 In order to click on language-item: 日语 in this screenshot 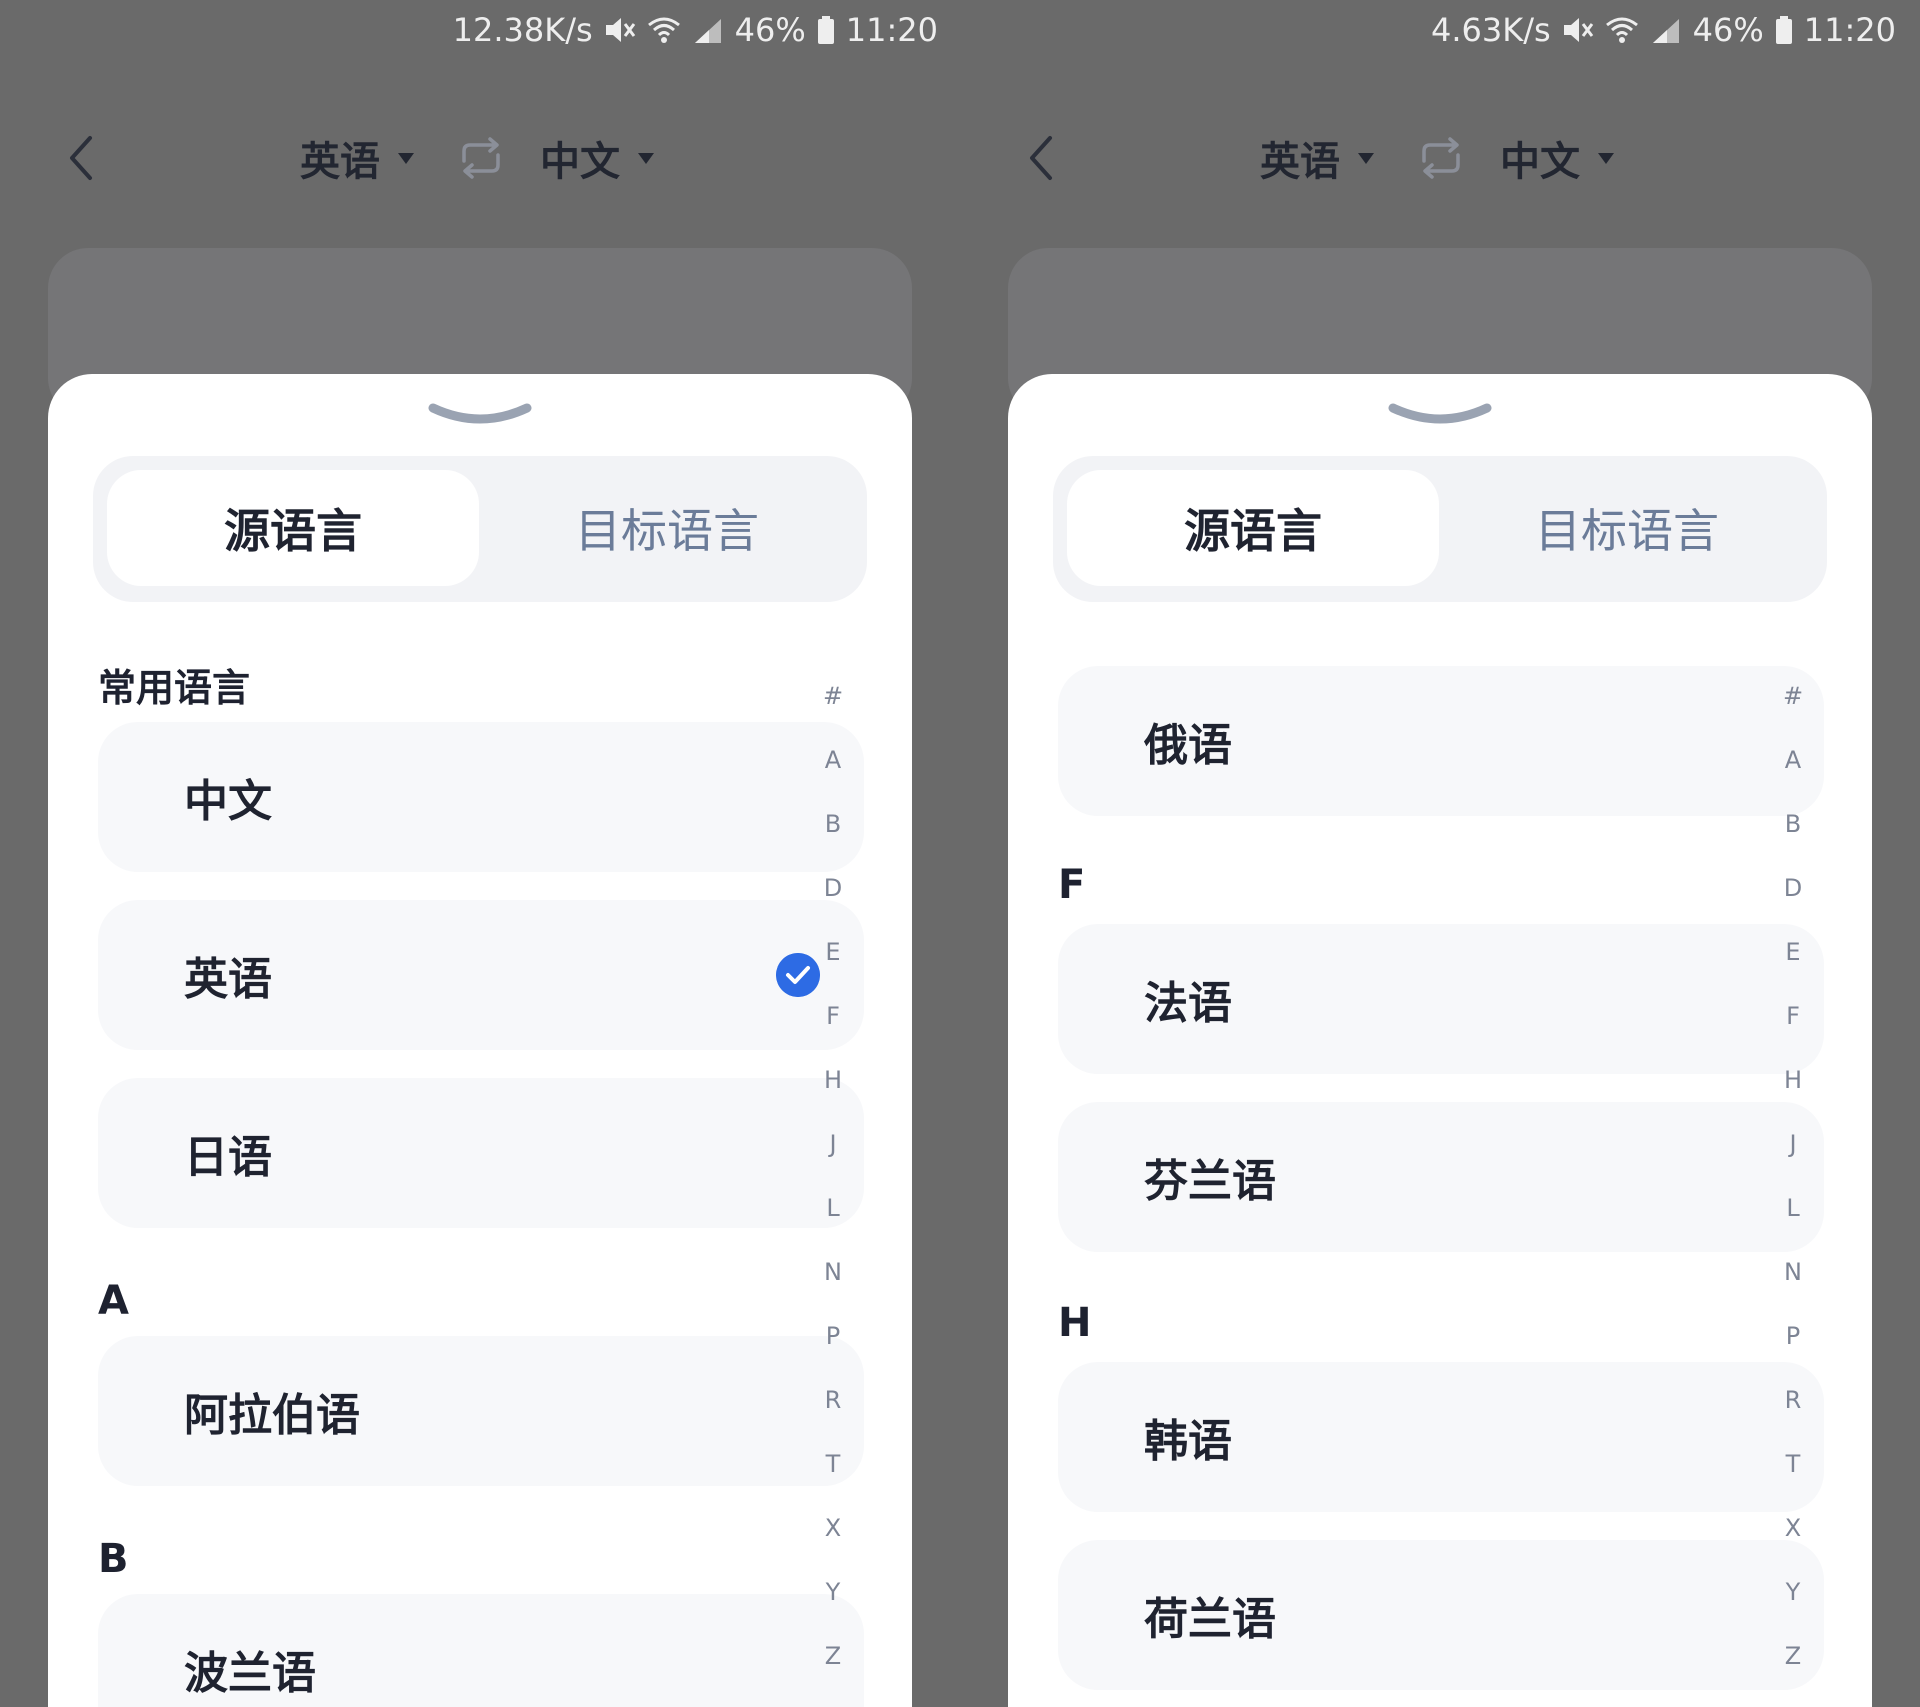, I will do `click(481, 1153)`.